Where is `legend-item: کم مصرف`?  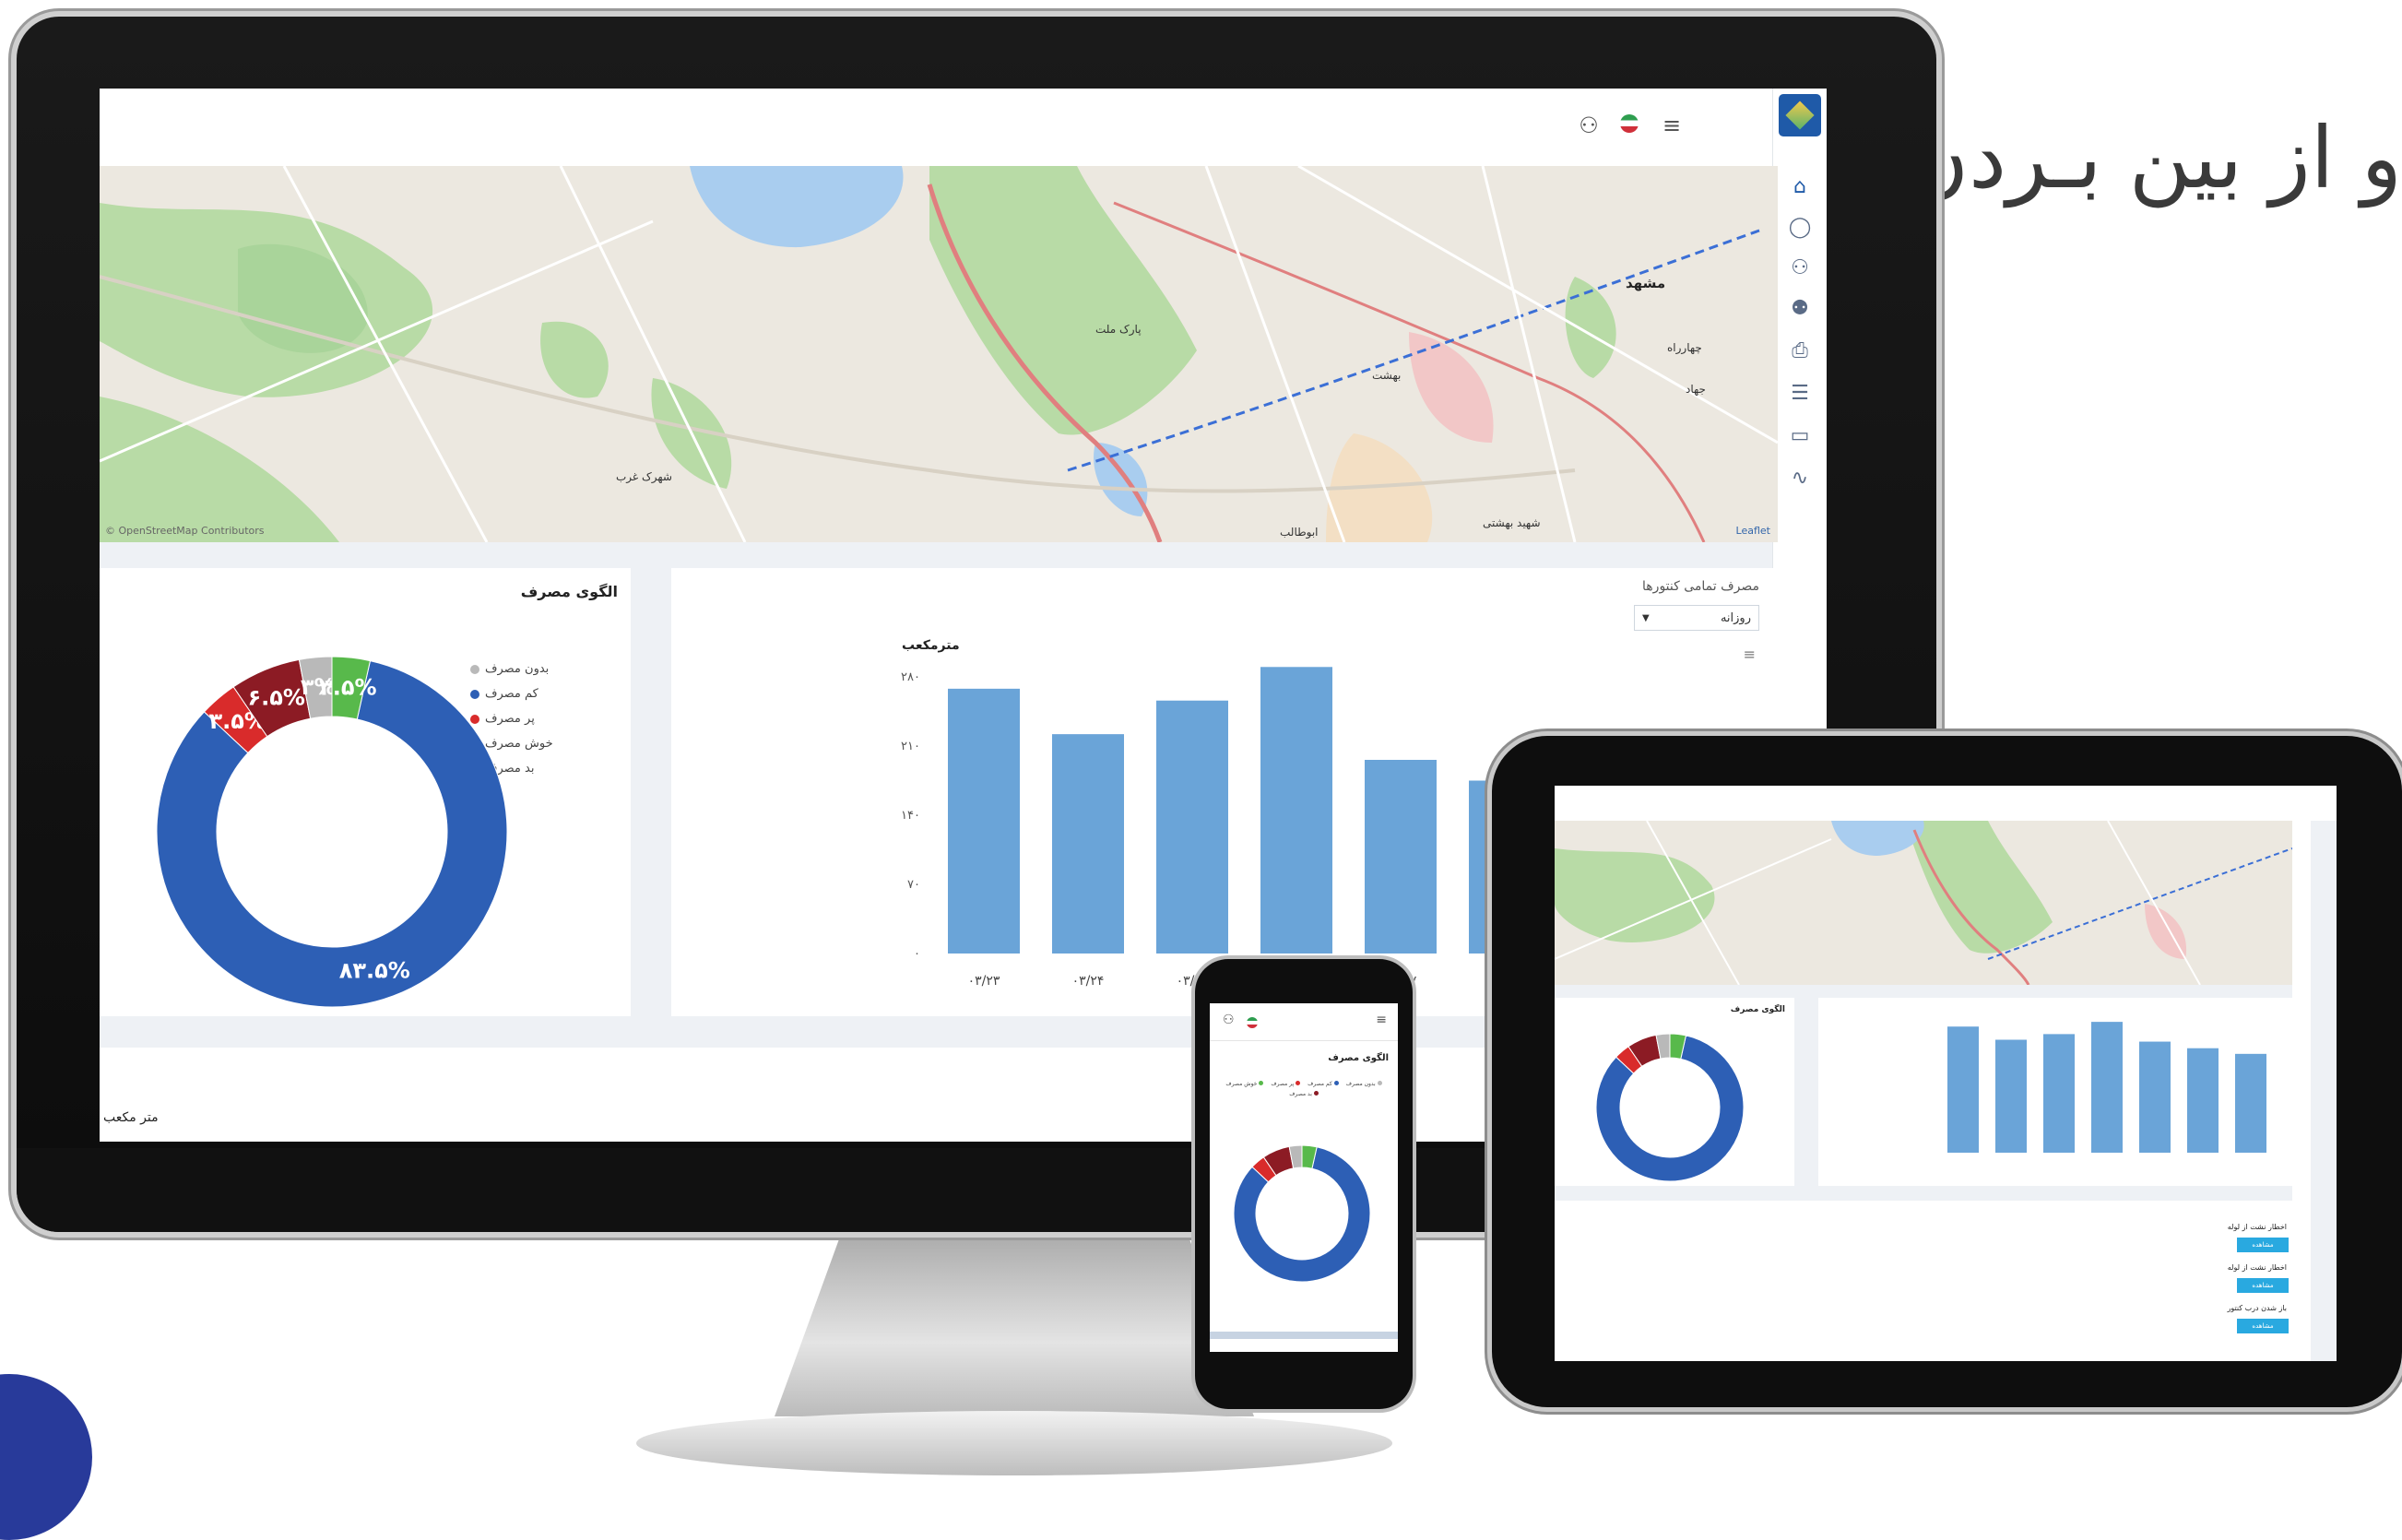 legend-item: کم مصرف is located at coordinates (1323, 1084).